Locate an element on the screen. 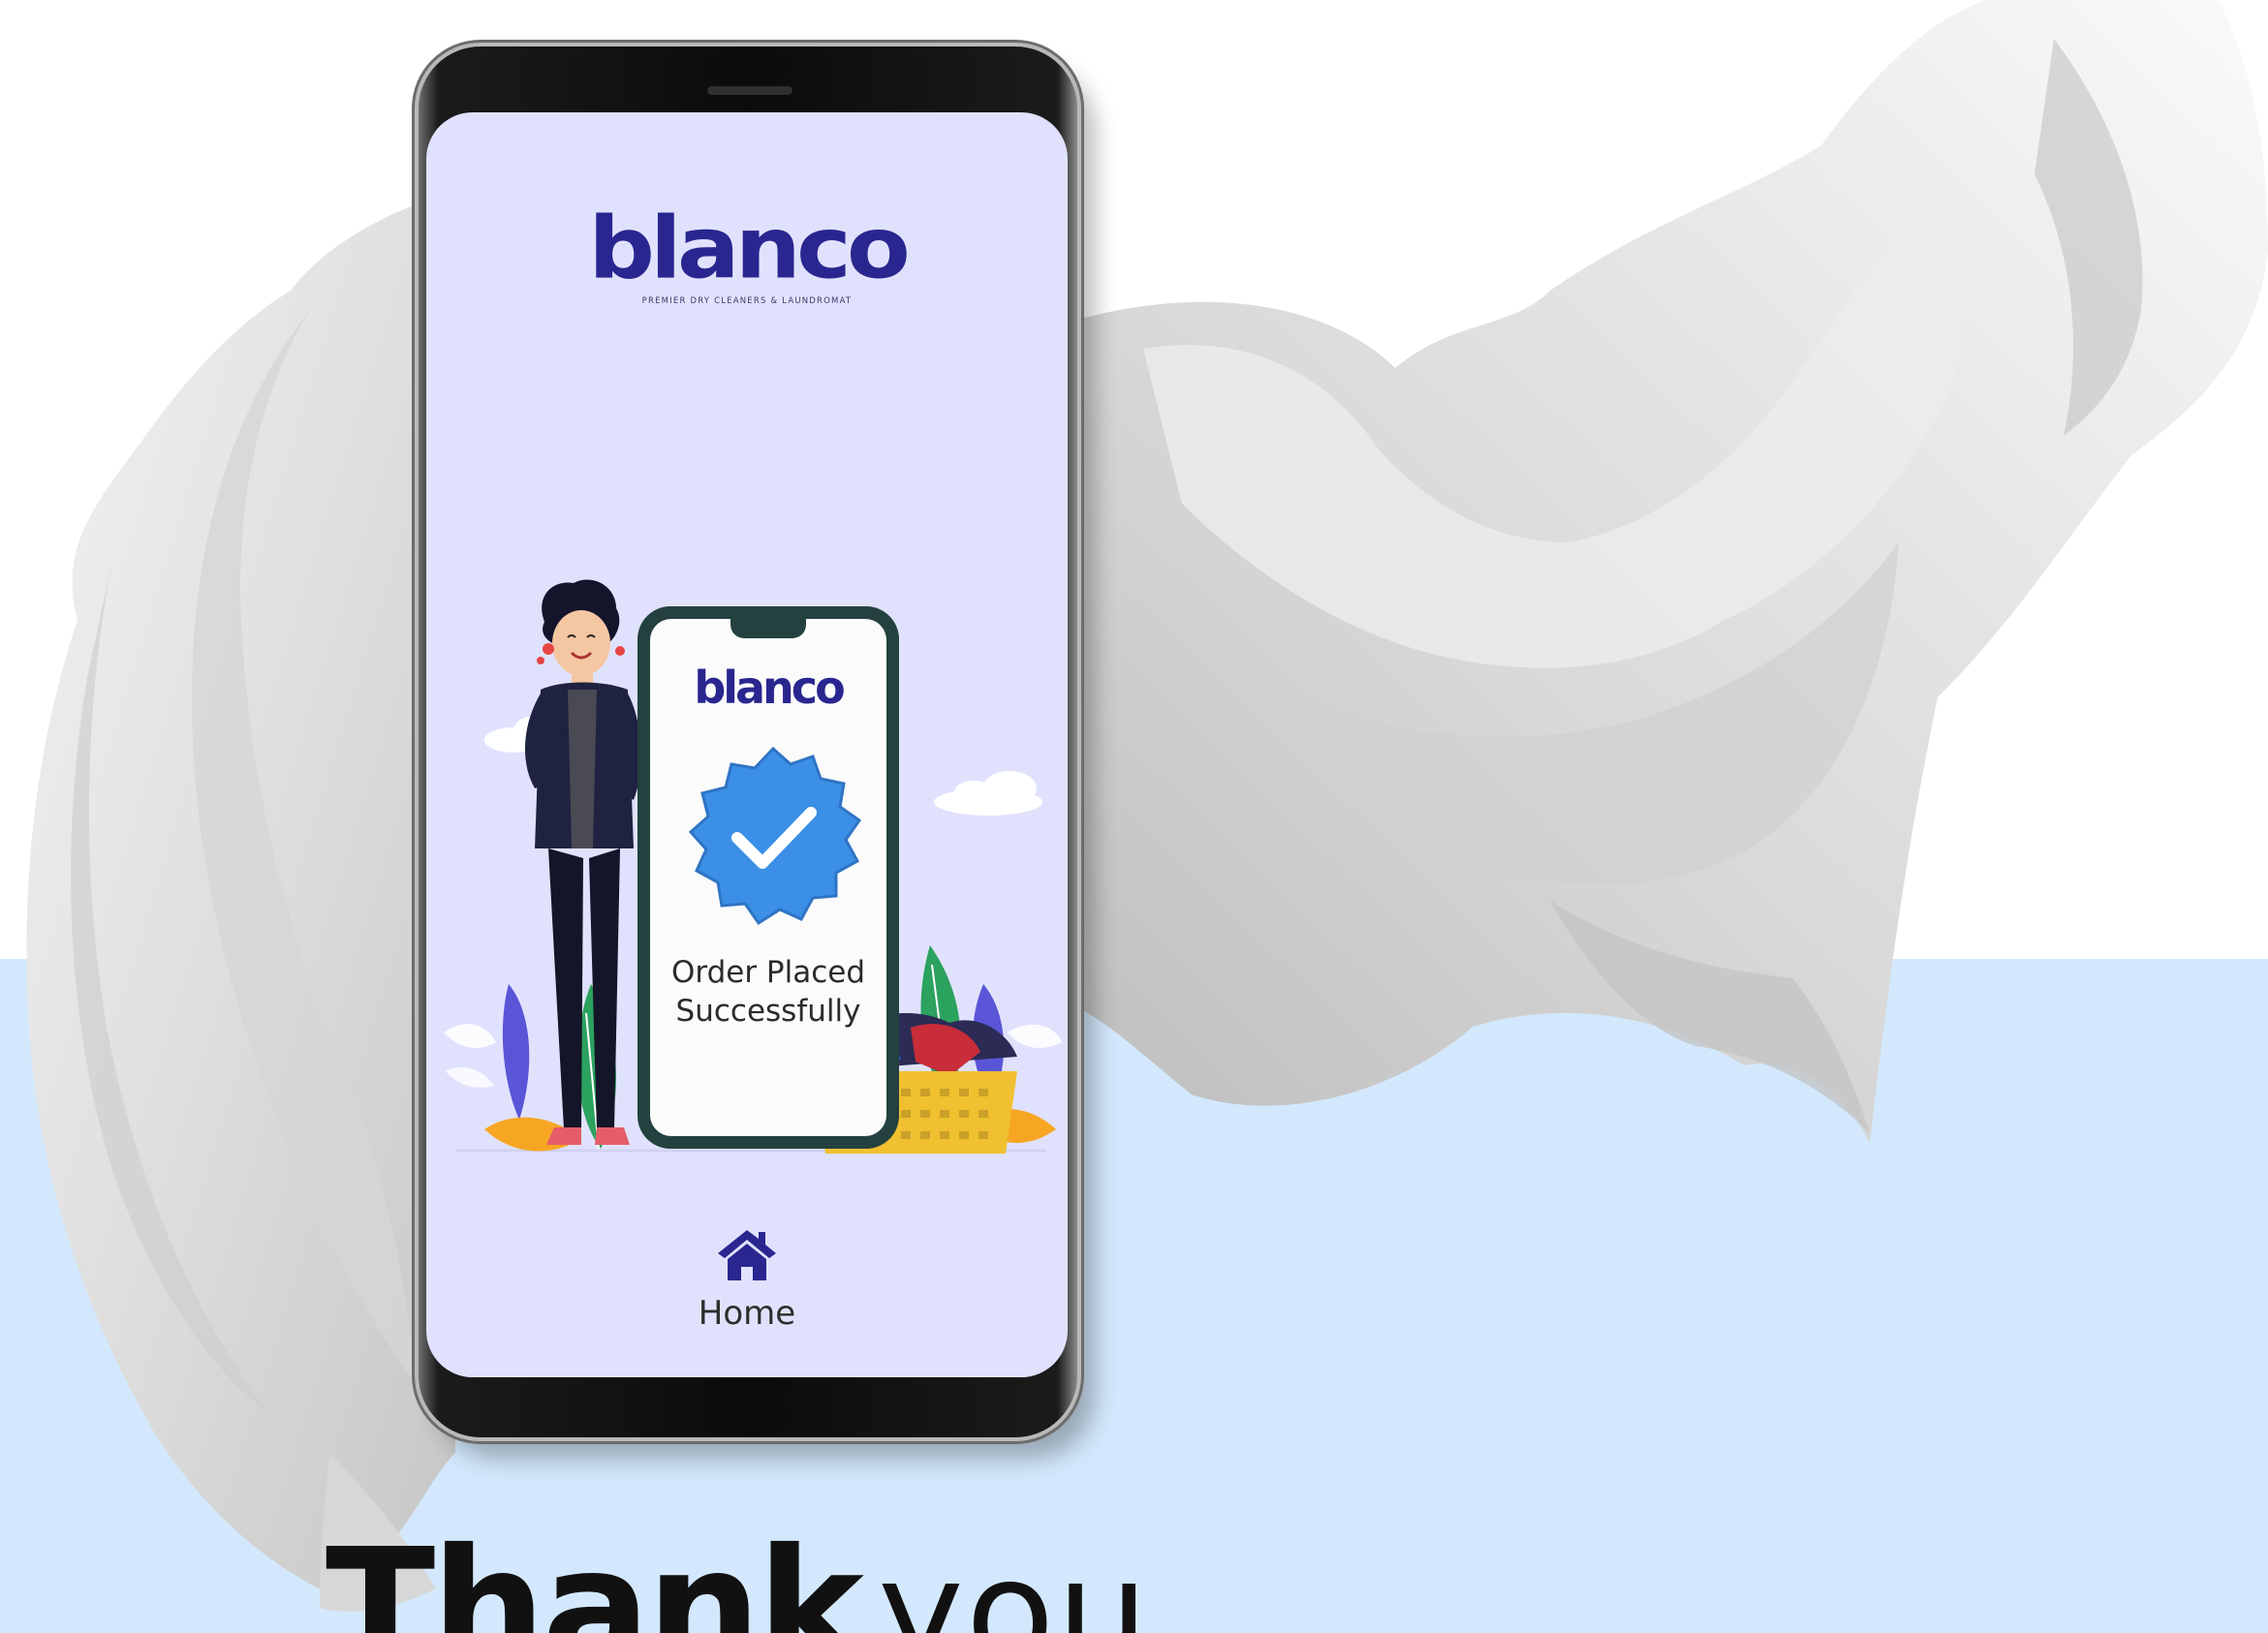  home-icon is located at coordinates (747, 1255).